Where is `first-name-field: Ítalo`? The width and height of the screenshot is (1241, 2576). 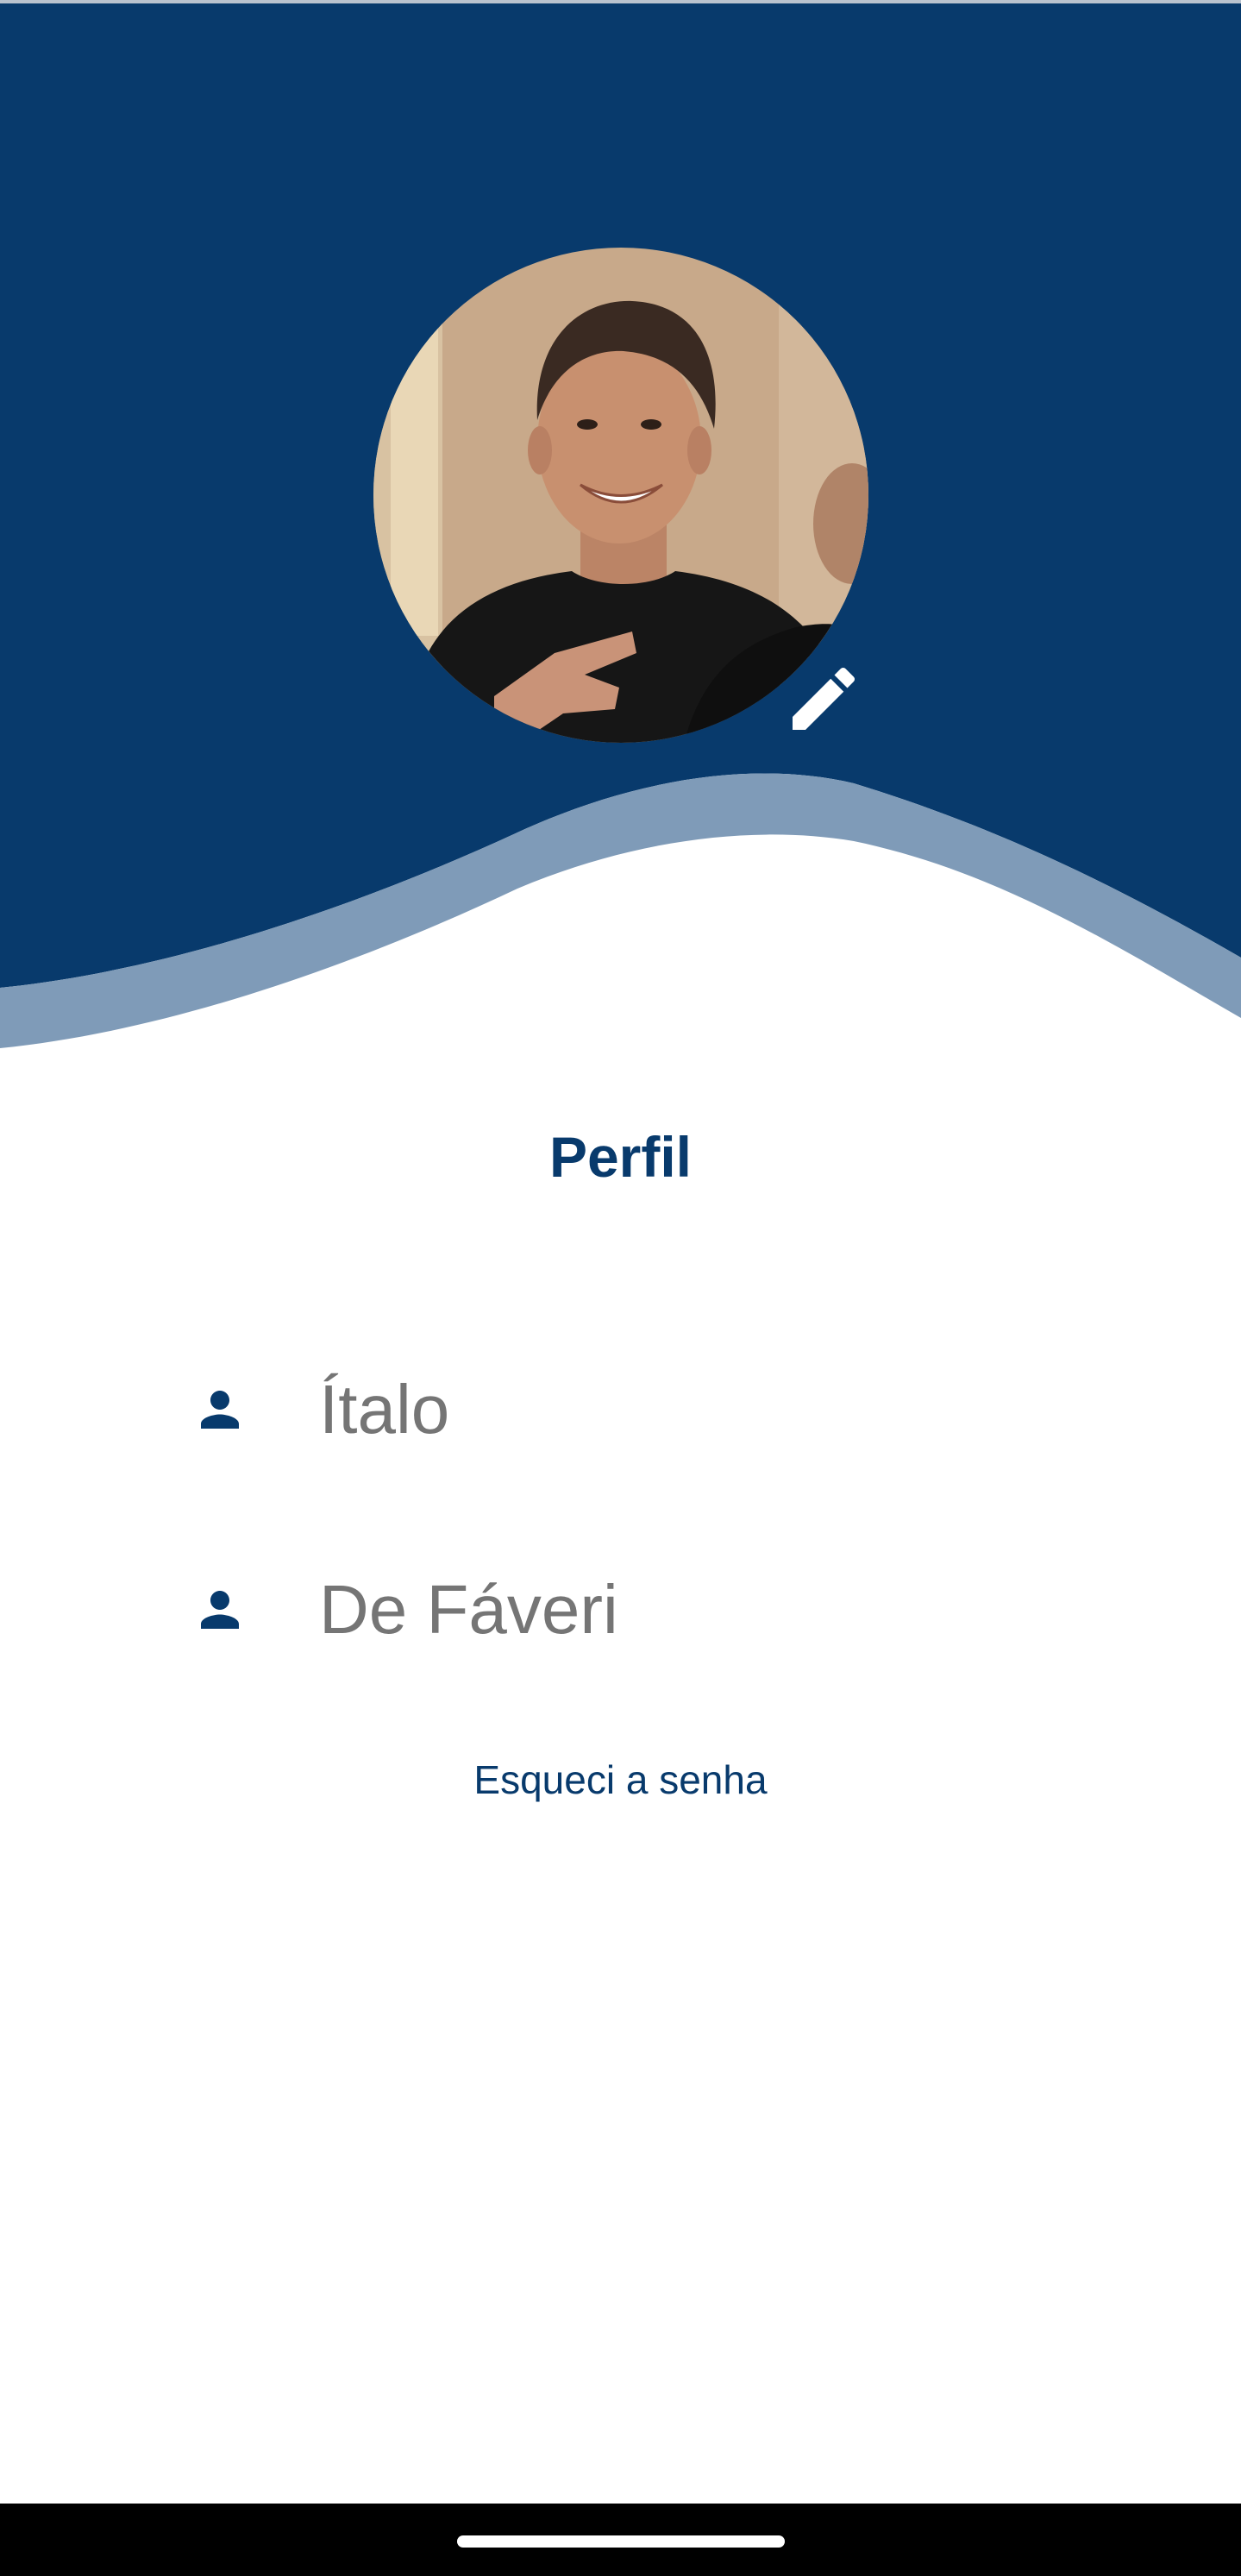
first-name-field: Ítalo is located at coordinates (622, 1409).